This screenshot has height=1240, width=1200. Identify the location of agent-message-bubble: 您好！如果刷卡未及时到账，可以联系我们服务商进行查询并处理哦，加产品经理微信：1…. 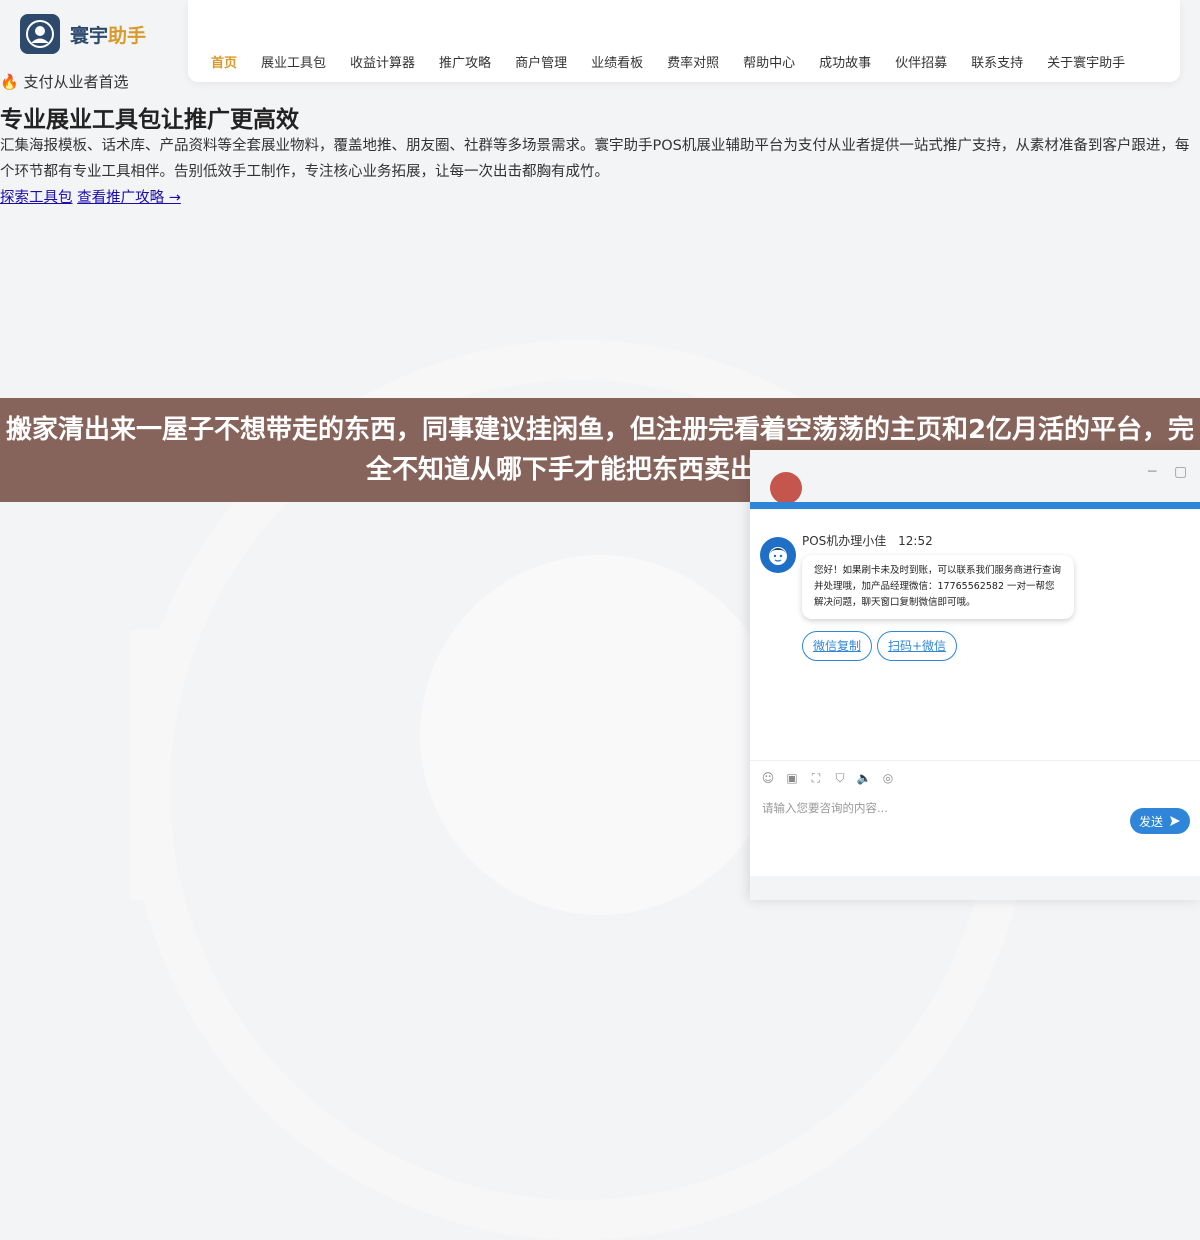
(938, 587).